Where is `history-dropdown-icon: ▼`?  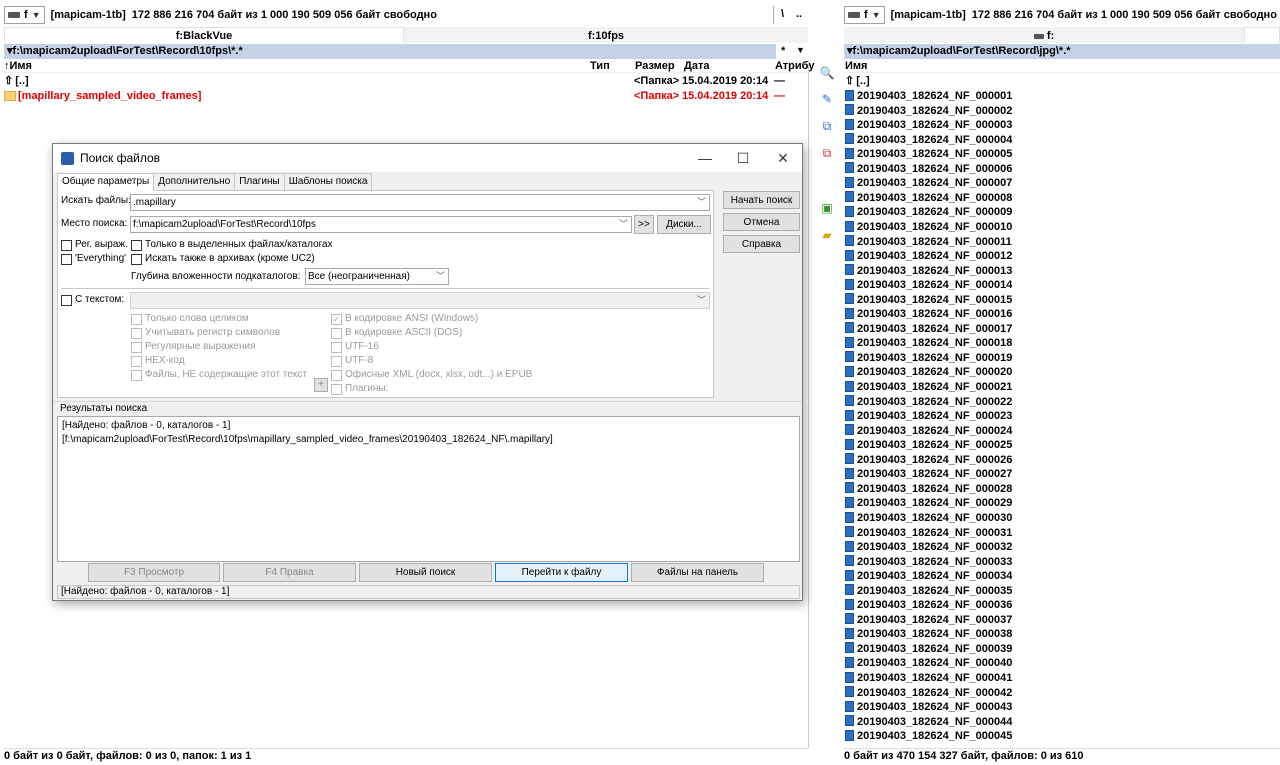 history-dropdown-icon: ▼ is located at coordinates (800, 50).